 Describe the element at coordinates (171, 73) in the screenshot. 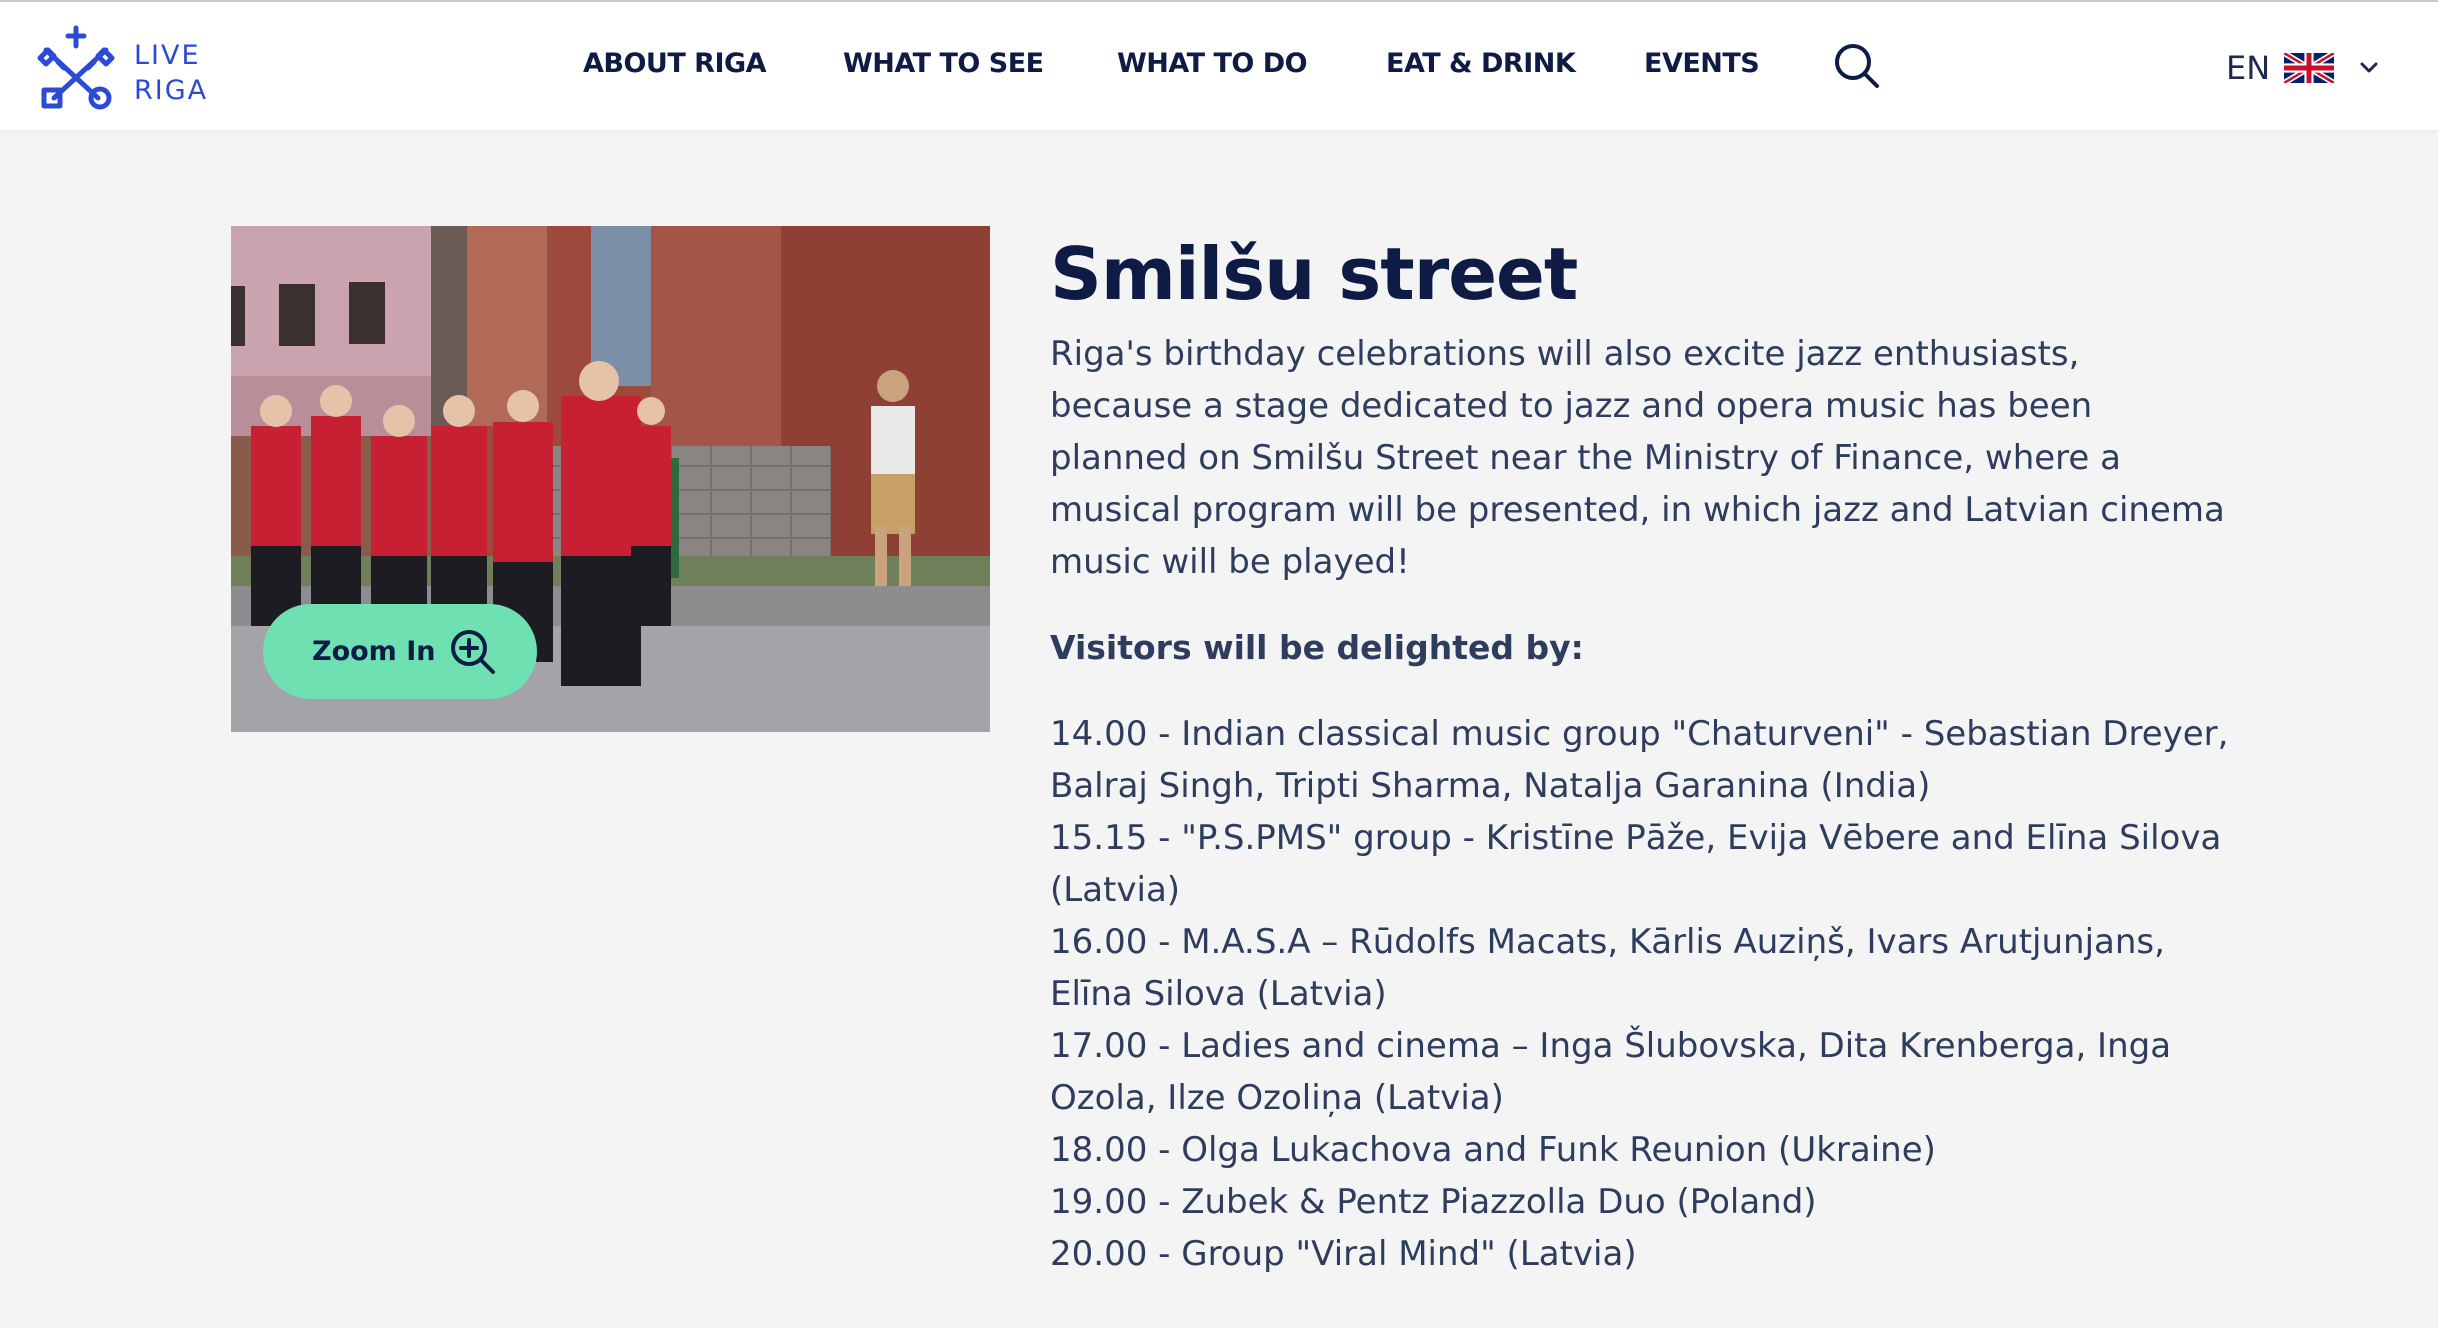

I see `logo-text: LIVE RIGA` at that location.